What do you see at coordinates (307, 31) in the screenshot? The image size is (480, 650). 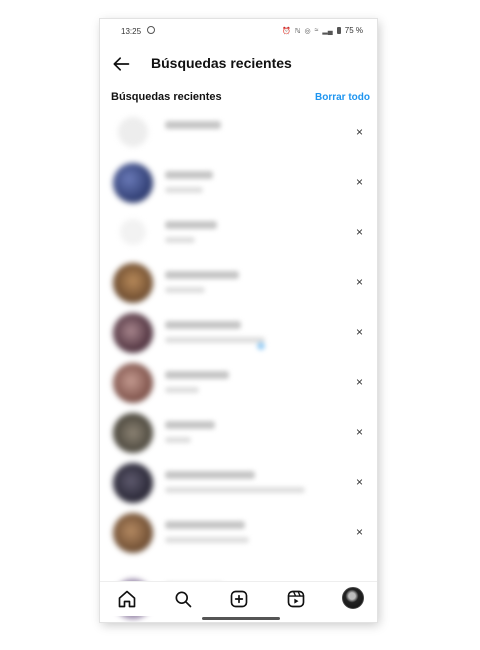 I see `hotspot-icon: ◎` at bounding box center [307, 31].